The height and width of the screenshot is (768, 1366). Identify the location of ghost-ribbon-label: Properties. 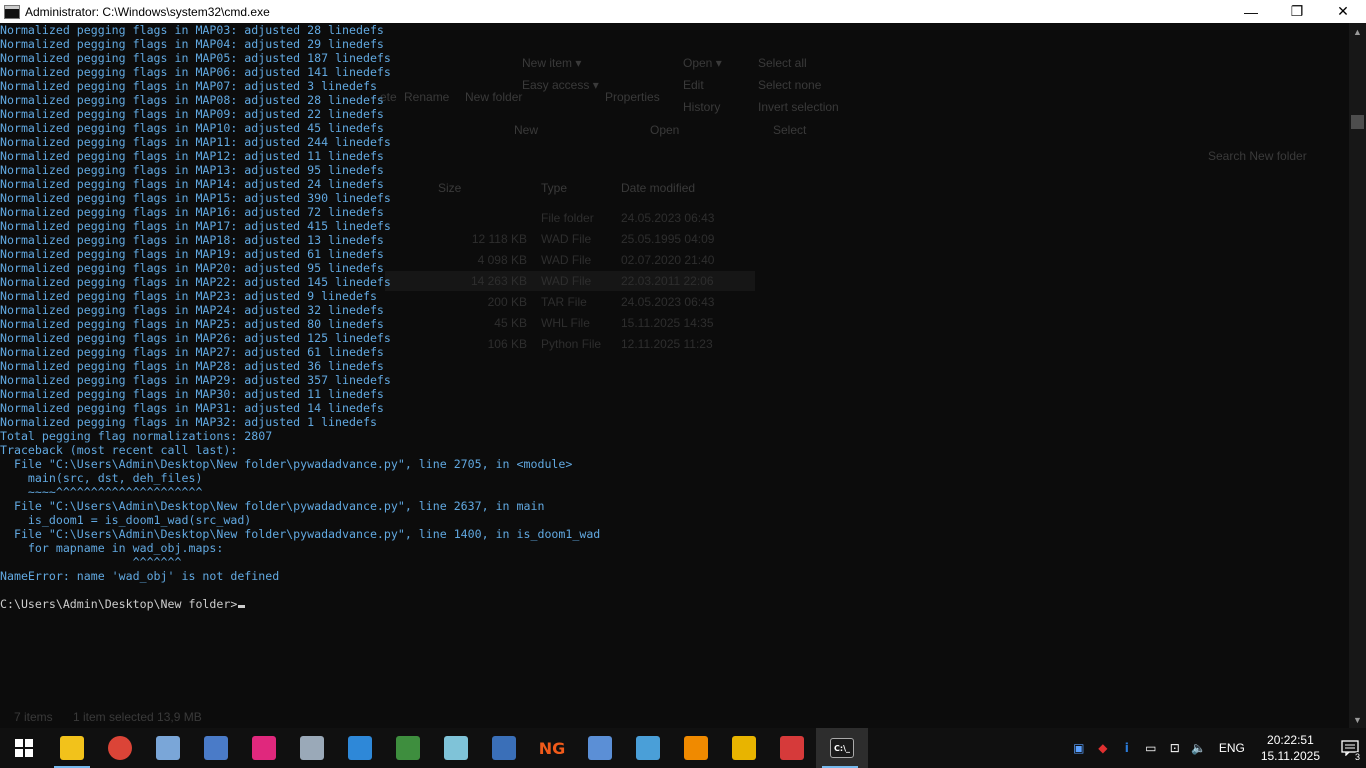
(632, 97).